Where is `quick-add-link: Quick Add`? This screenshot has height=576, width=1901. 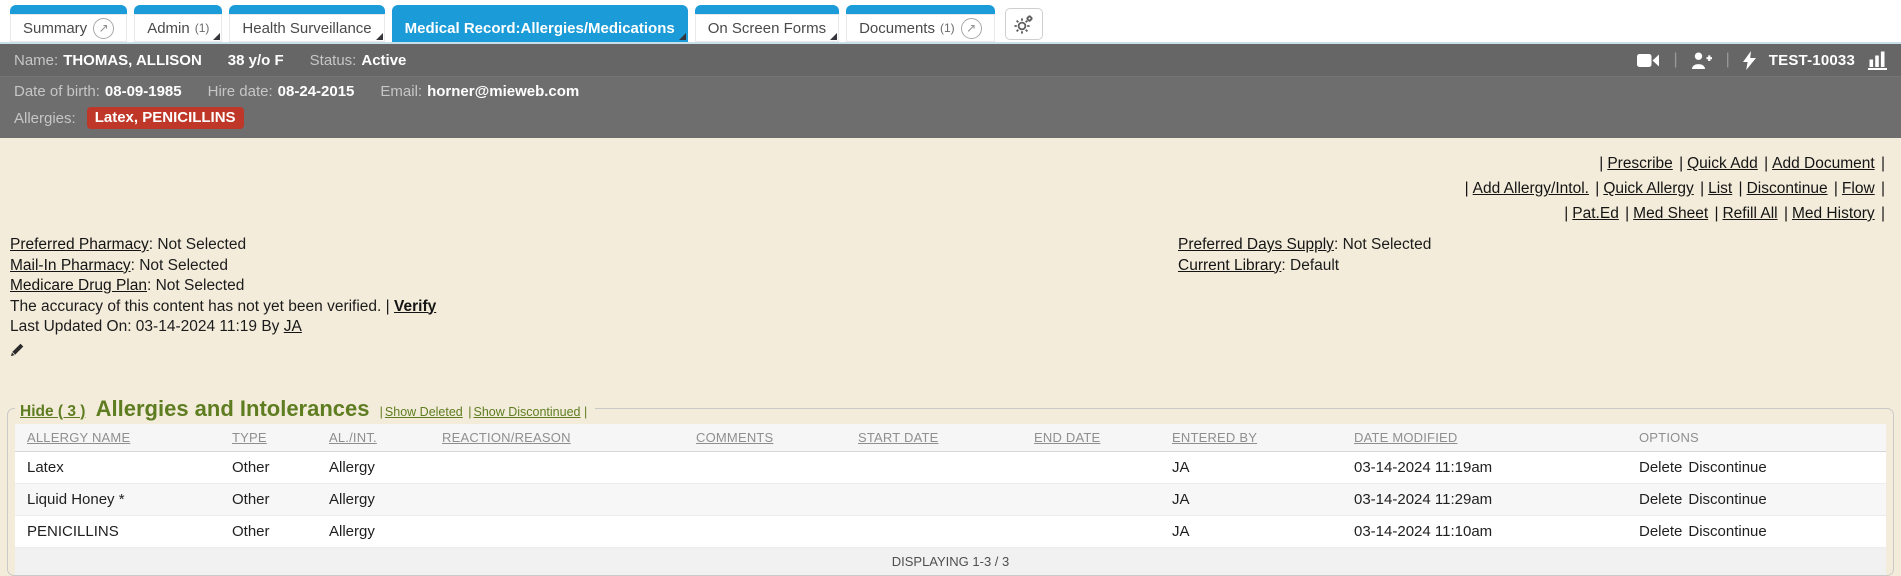 quick-add-link: Quick Add is located at coordinates (1717, 163).